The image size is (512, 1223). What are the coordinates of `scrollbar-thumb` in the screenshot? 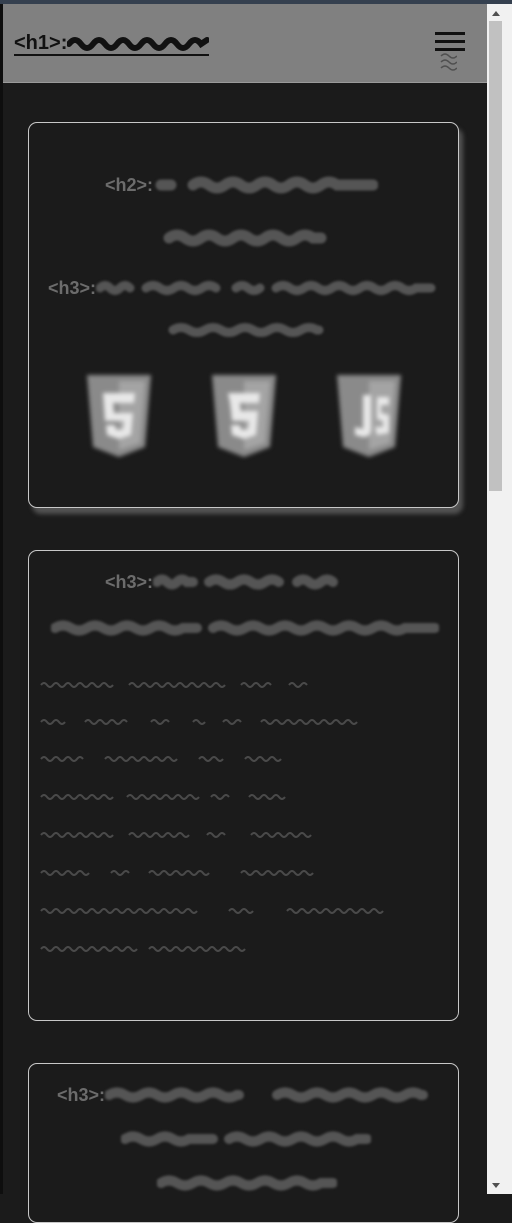 It's located at (495, 256).